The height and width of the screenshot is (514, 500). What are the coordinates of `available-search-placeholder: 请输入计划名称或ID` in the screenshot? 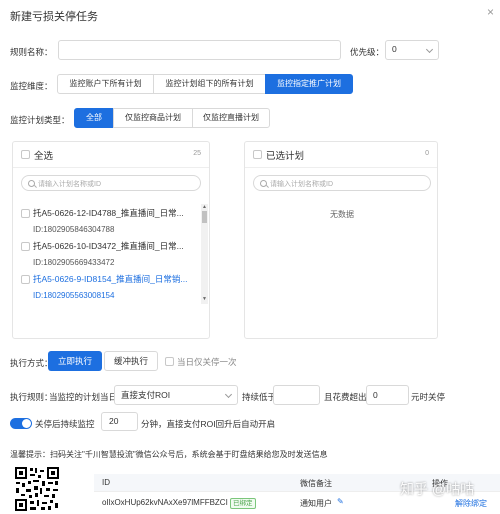 It's located at (69, 184).